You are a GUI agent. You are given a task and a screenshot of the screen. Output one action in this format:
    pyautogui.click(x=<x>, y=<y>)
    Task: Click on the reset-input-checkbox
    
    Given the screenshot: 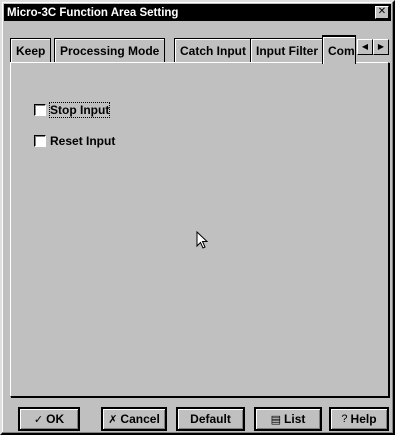 What is the action you would take?
    pyautogui.click(x=40, y=141)
    